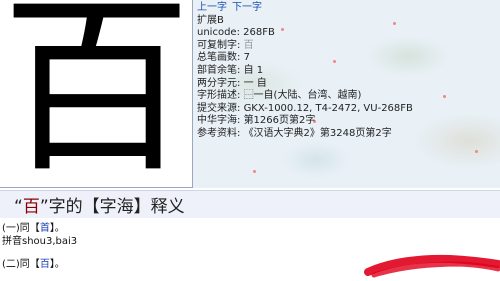 The height and width of the screenshot is (281, 500). I want to click on variant-line: 可复制字: 百, so click(348, 46).